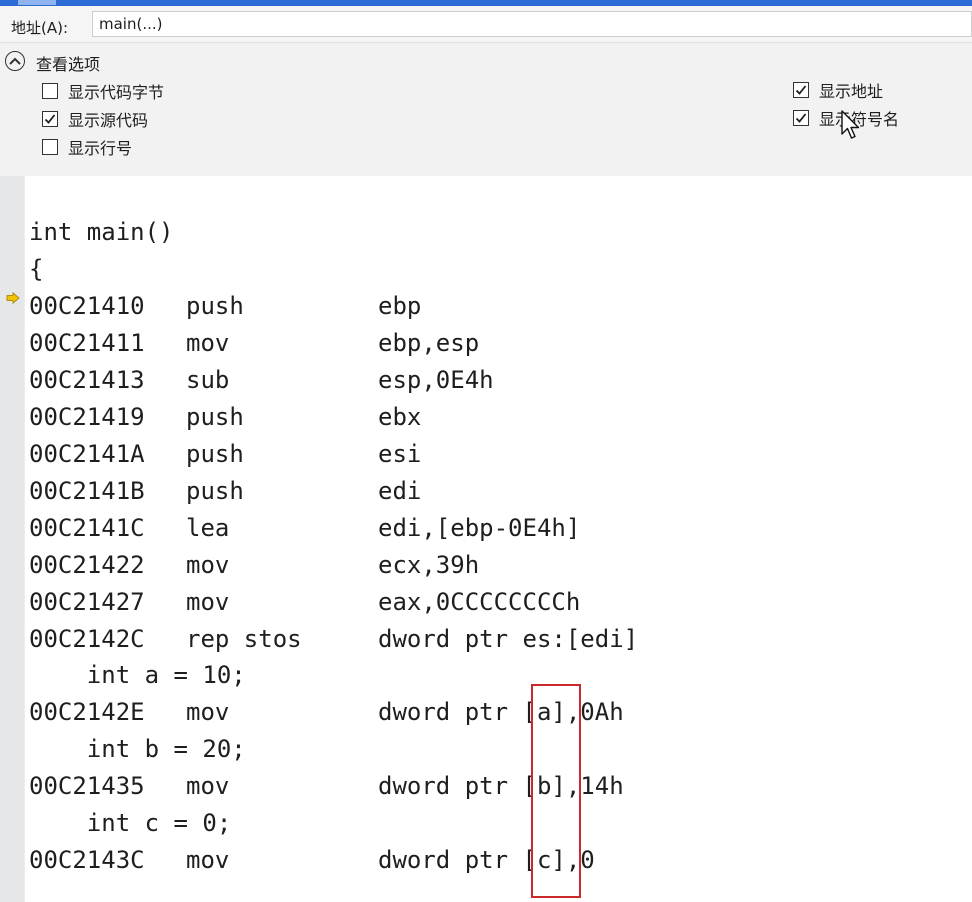  What do you see at coordinates (508, 639) in the screenshot?
I see `instruction-operands: dword ptr es:[edi]` at bounding box center [508, 639].